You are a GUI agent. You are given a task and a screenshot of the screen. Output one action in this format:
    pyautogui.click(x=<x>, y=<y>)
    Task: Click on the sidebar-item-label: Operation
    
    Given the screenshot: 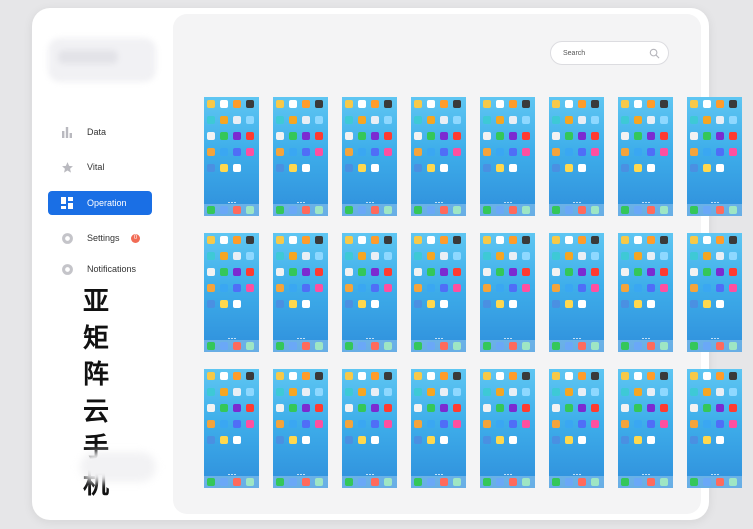 What is the action you would take?
    pyautogui.click(x=107, y=203)
    